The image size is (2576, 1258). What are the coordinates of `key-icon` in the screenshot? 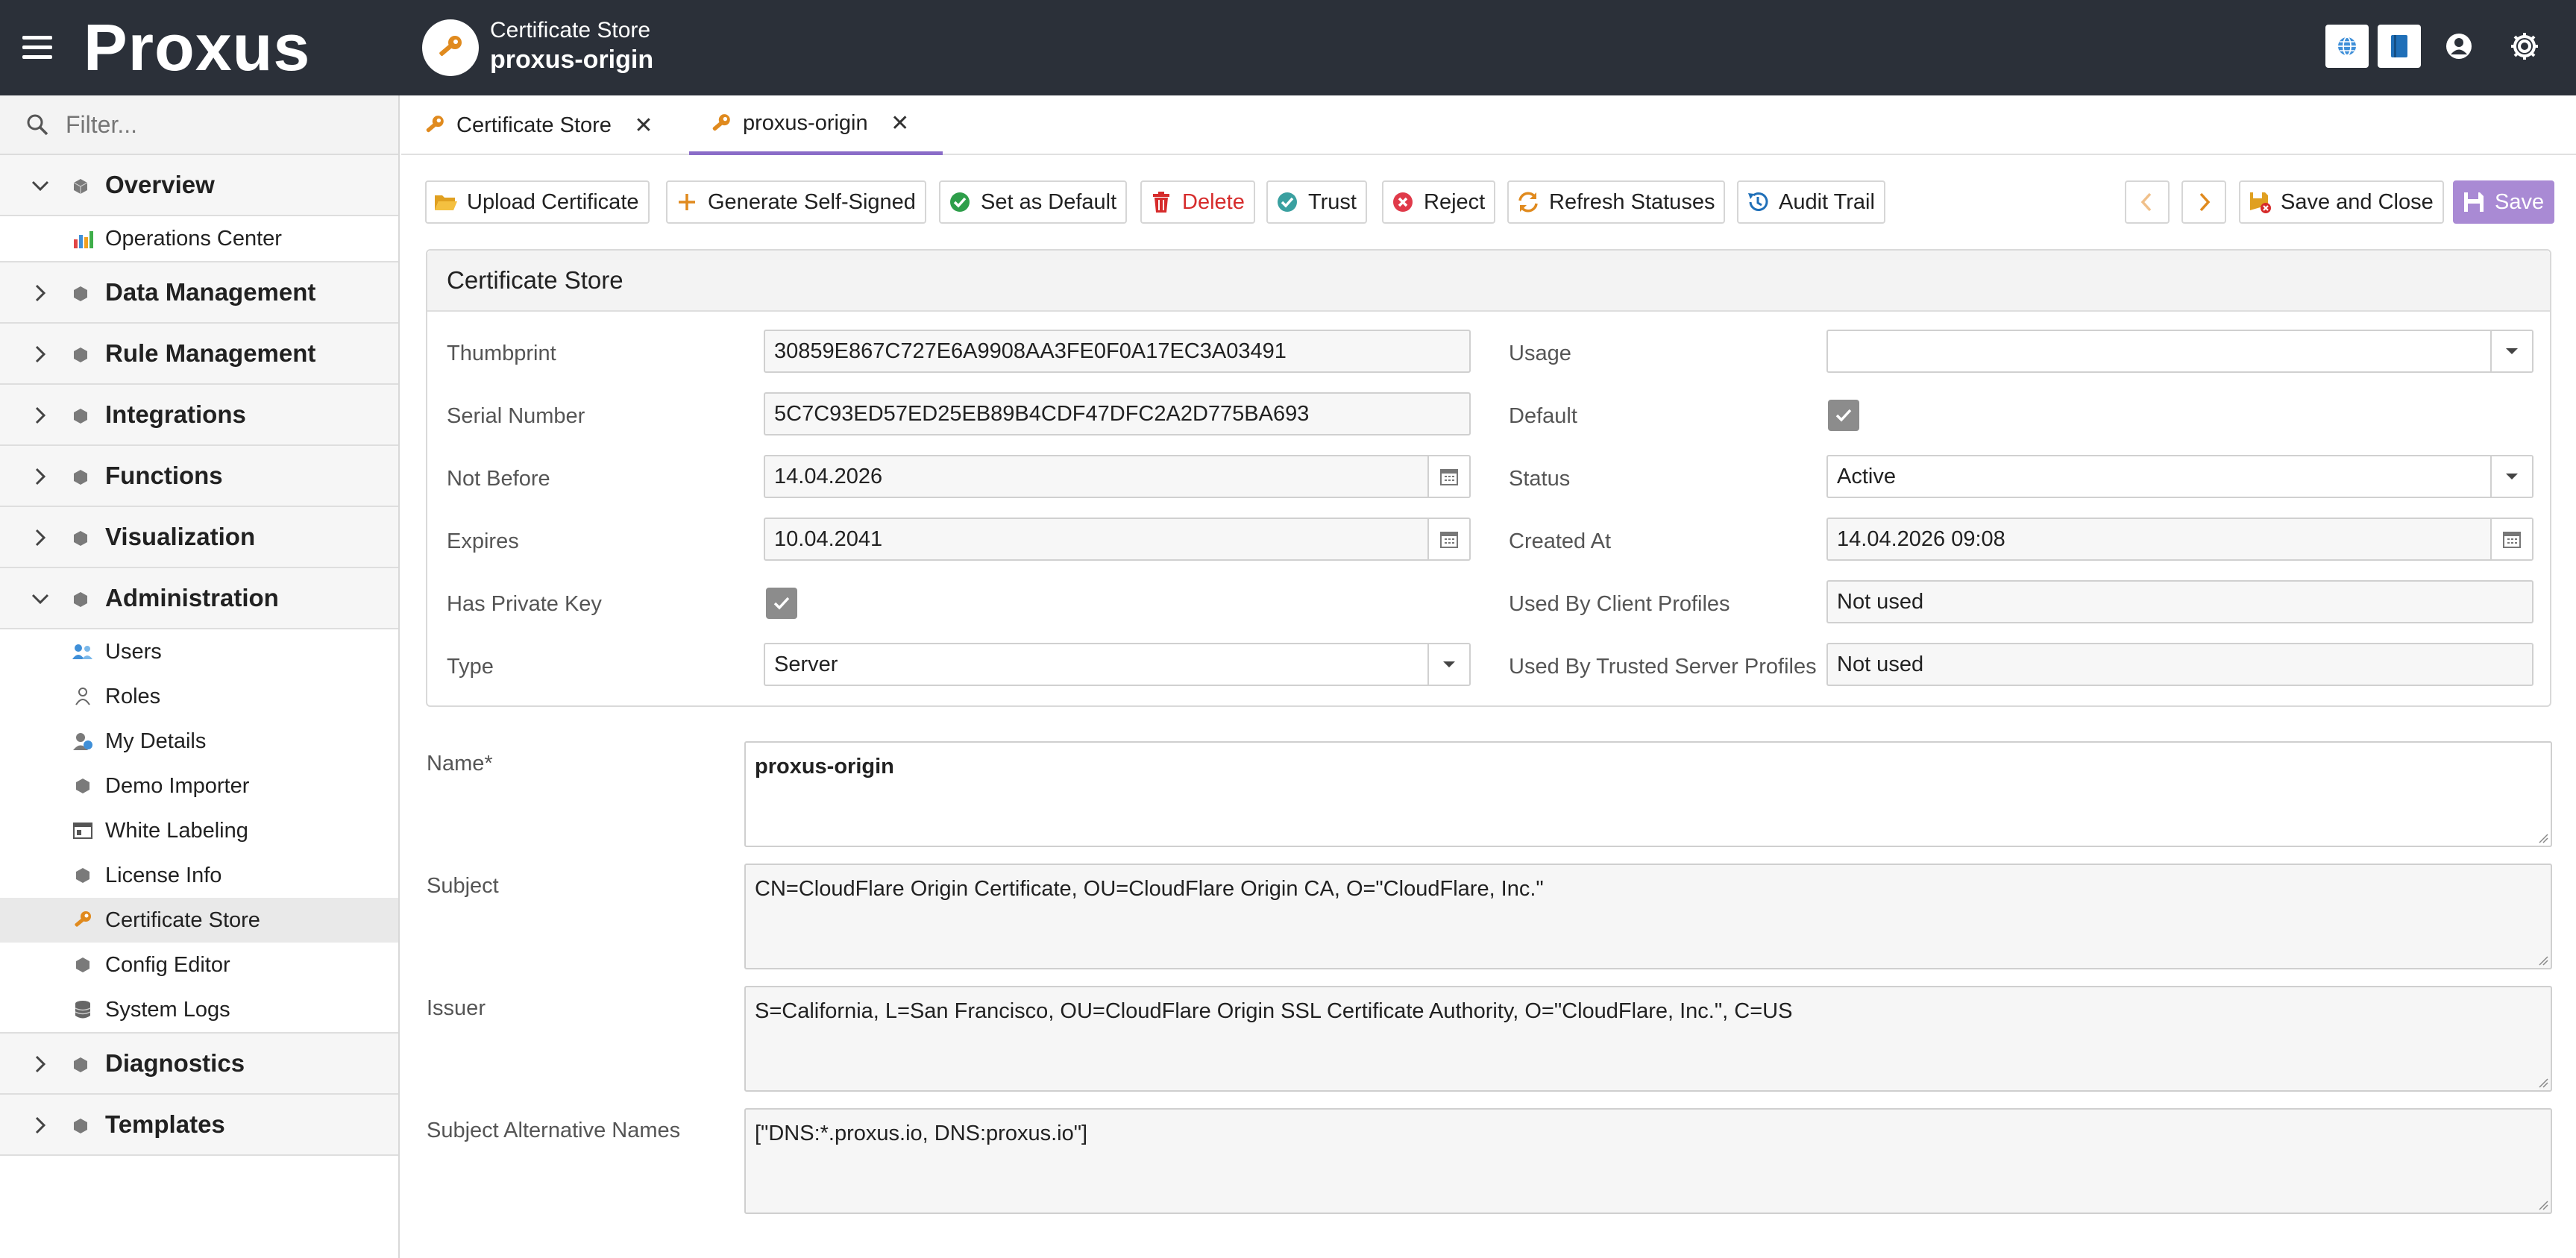 It's located at (435, 125).